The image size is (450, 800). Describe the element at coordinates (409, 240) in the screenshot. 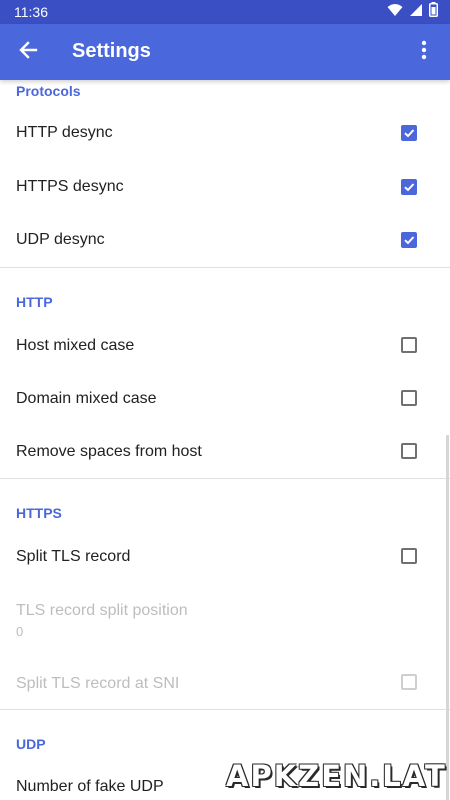

I see `udp-desync-checkbox` at that location.